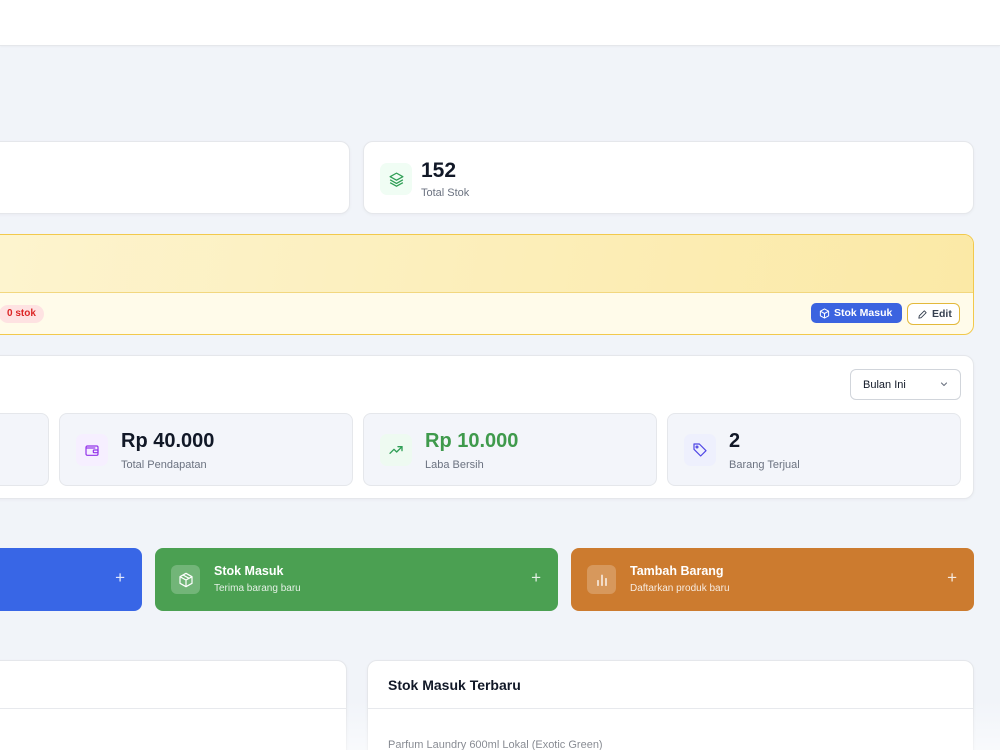 The image size is (1000, 750). Describe the element at coordinates (680, 588) in the screenshot. I see `tambah-barang-subtitle: Daftarkan produk baru` at that location.